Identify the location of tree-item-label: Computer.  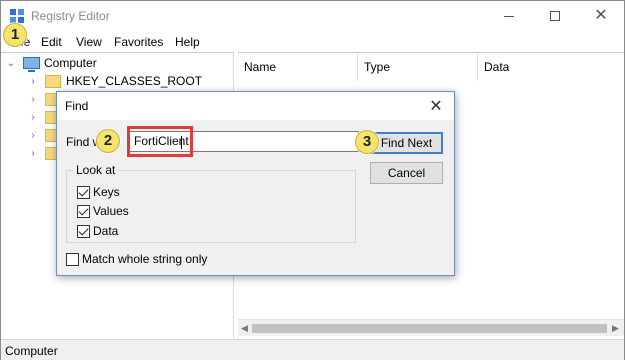
(70, 63).